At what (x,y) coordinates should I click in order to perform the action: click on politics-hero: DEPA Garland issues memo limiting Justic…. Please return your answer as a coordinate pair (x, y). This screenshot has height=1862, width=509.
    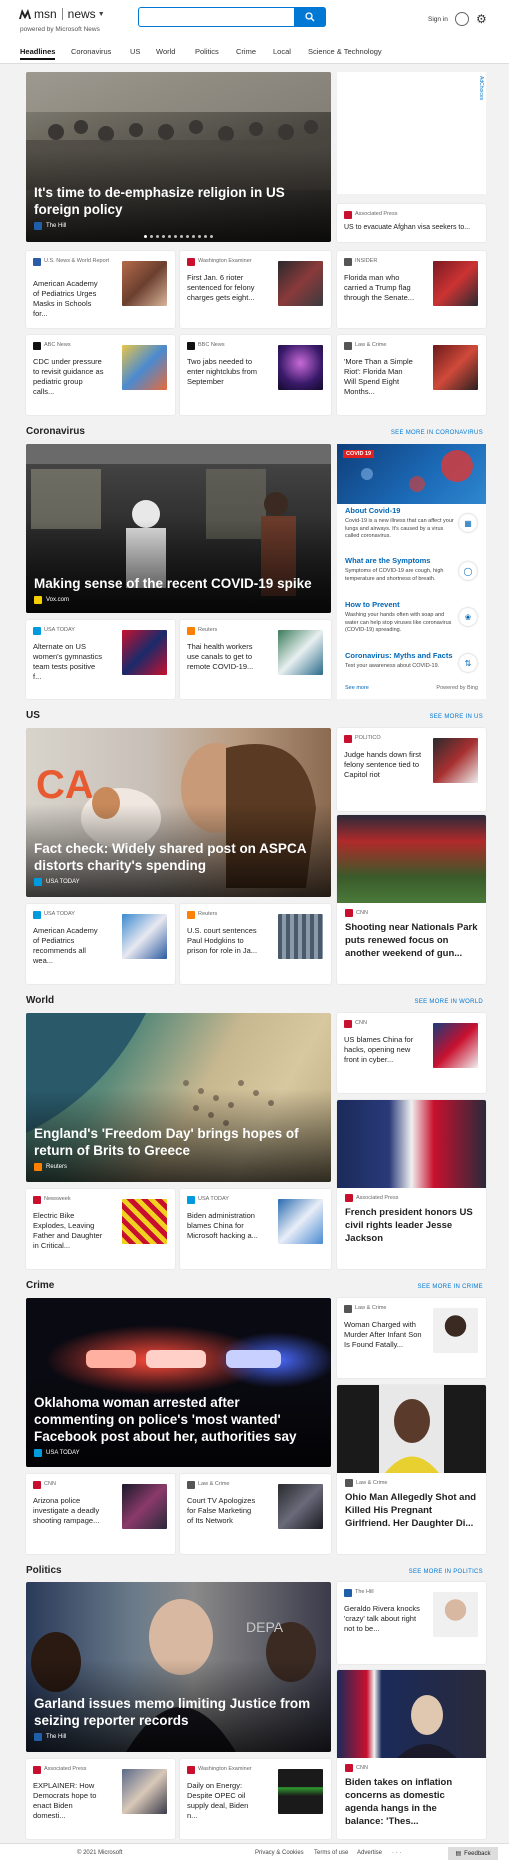
    Looking at the image, I should click on (178, 1667).